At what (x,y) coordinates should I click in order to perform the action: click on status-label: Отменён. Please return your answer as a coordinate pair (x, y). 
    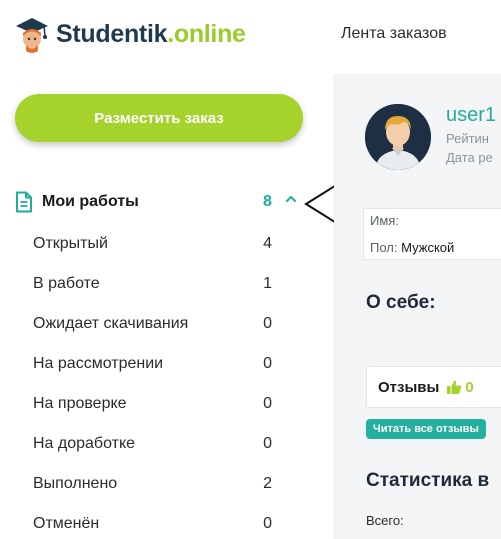
    Looking at the image, I should click on (66, 523).